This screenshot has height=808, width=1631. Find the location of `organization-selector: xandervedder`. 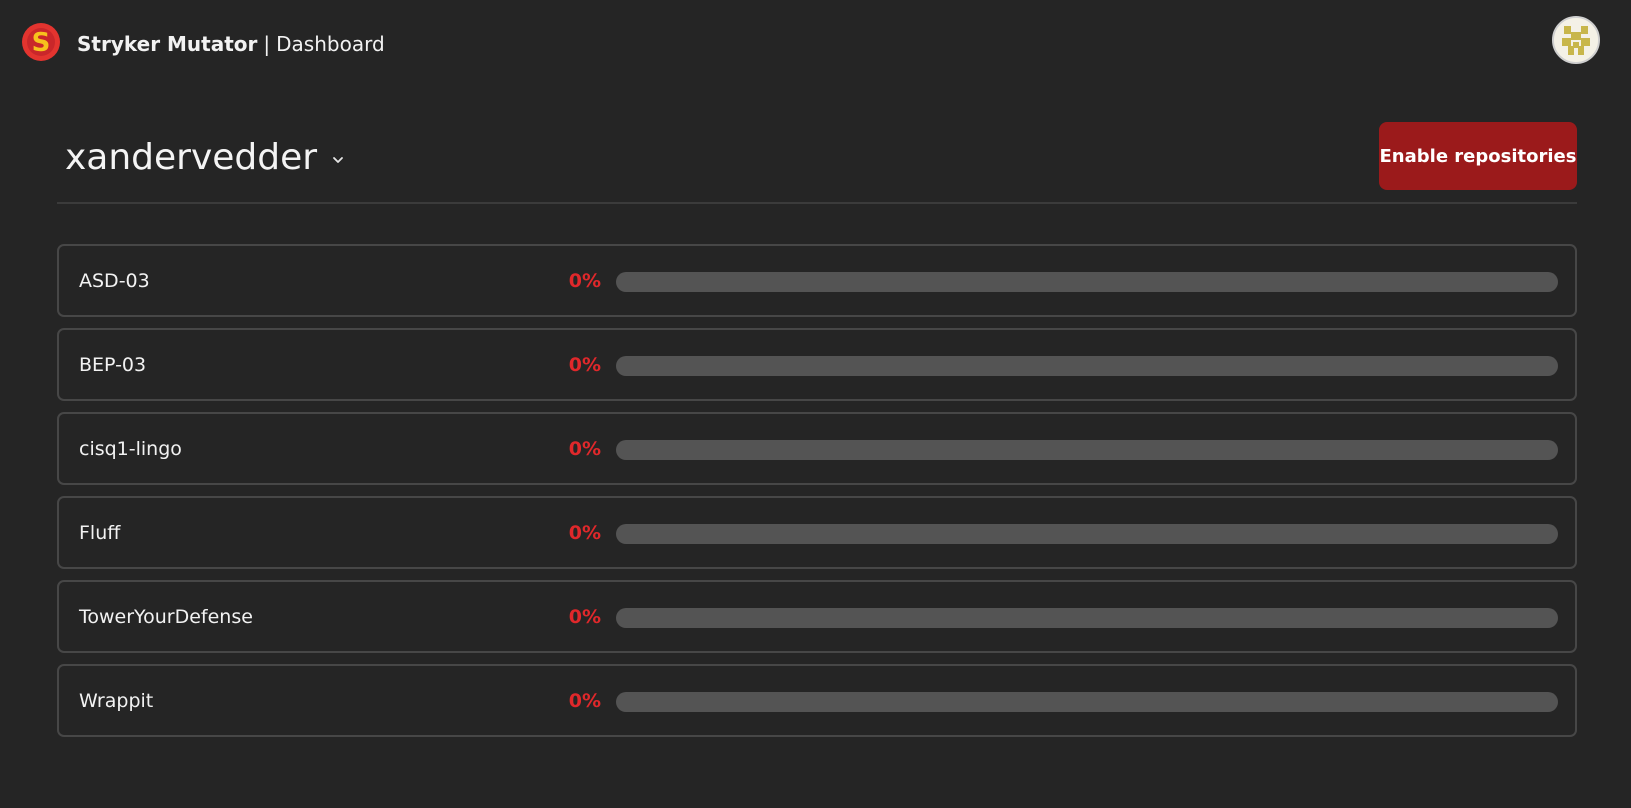

organization-selector: xandervedder is located at coordinates (205, 158).